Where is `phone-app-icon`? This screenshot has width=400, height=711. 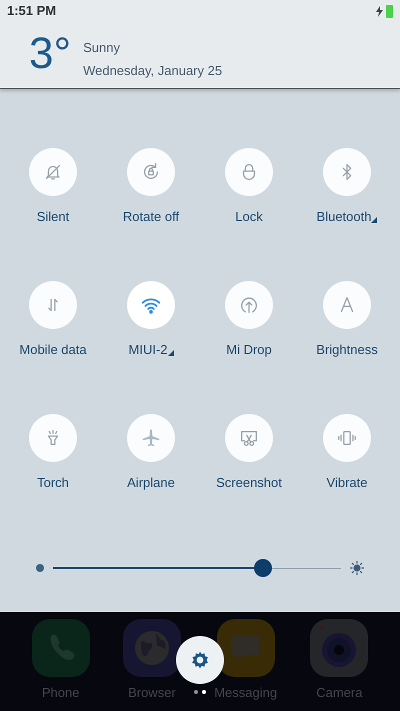
phone-app-icon is located at coordinates (61, 648).